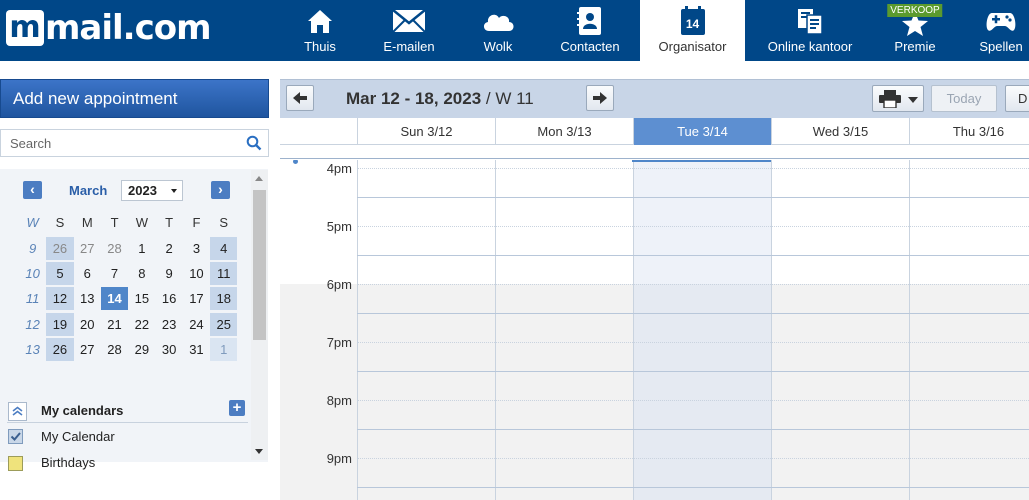  I want to click on date-range-title: Mar 12 - 18, 2023 / W 11, so click(440, 99).